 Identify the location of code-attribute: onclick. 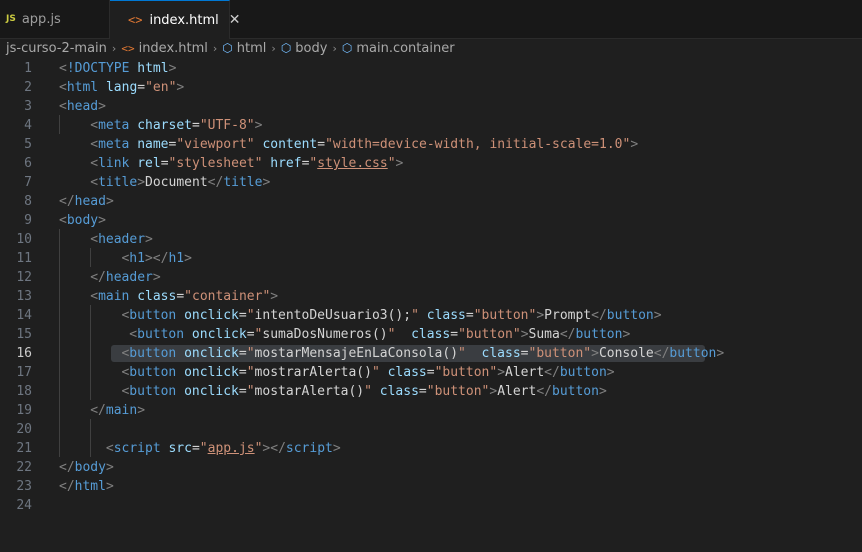
(211, 372).